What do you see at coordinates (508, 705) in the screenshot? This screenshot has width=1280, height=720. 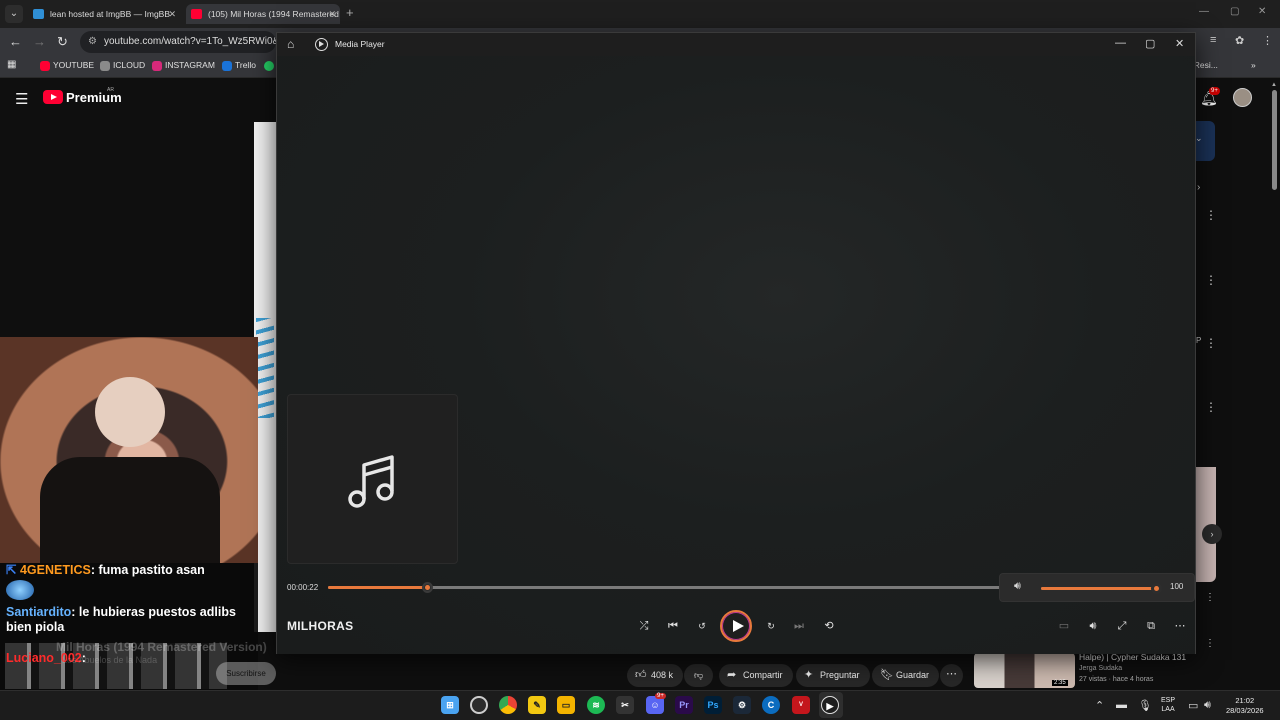 I see `chrome-icon` at bounding box center [508, 705].